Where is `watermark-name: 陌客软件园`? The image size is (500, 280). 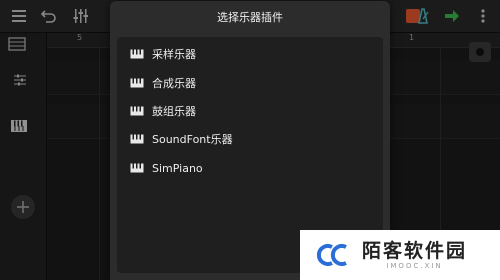
watermark-name: 陌客软件园 is located at coordinates (415, 251).